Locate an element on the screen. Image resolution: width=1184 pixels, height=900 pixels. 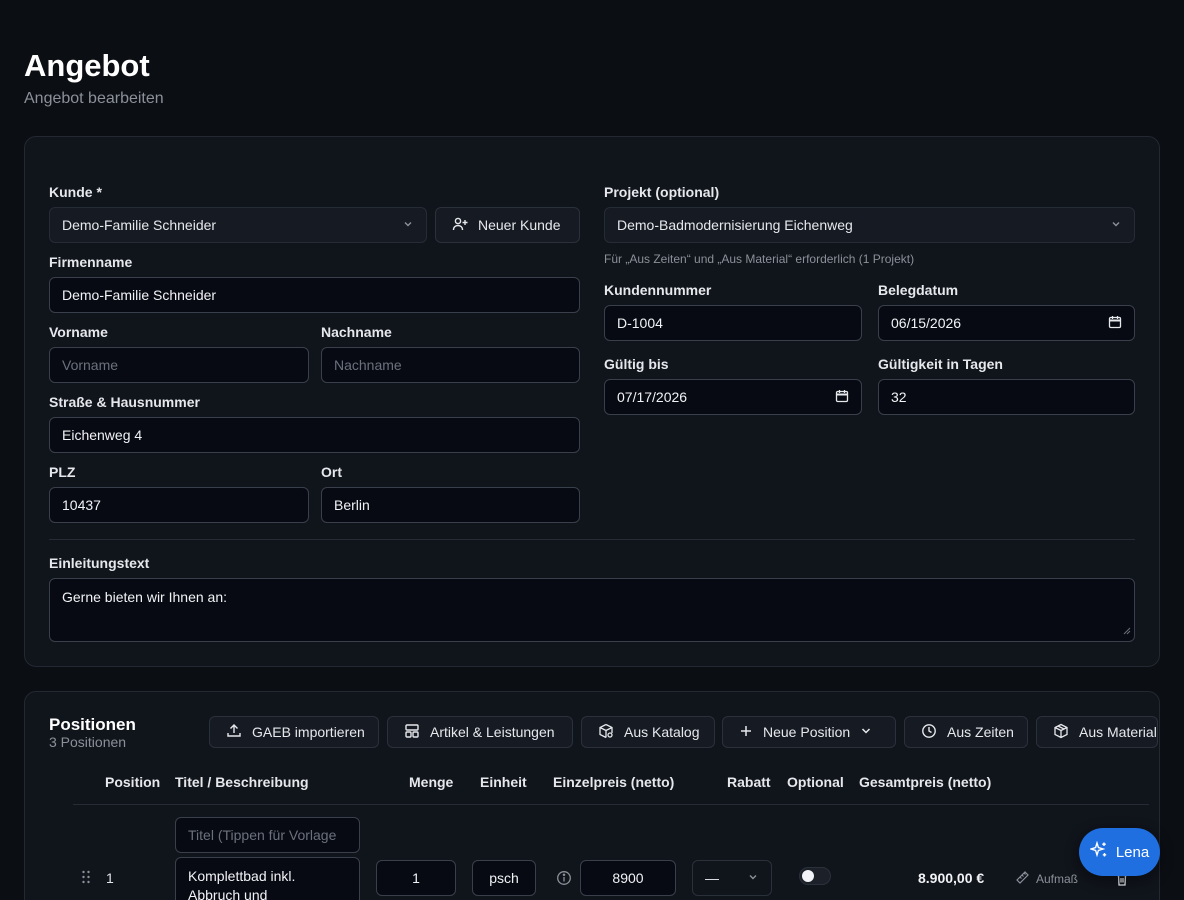
lastname-label: Nachname is located at coordinates (356, 332).